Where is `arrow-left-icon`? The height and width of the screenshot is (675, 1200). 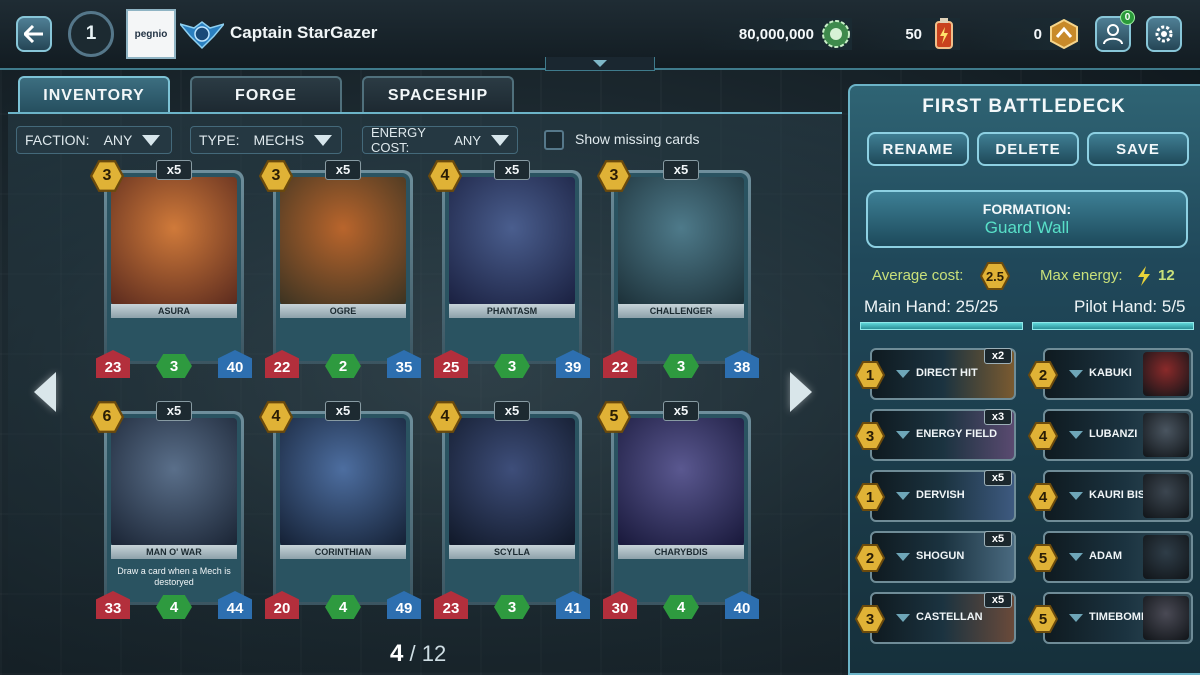 arrow-left-icon is located at coordinates (45, 392).